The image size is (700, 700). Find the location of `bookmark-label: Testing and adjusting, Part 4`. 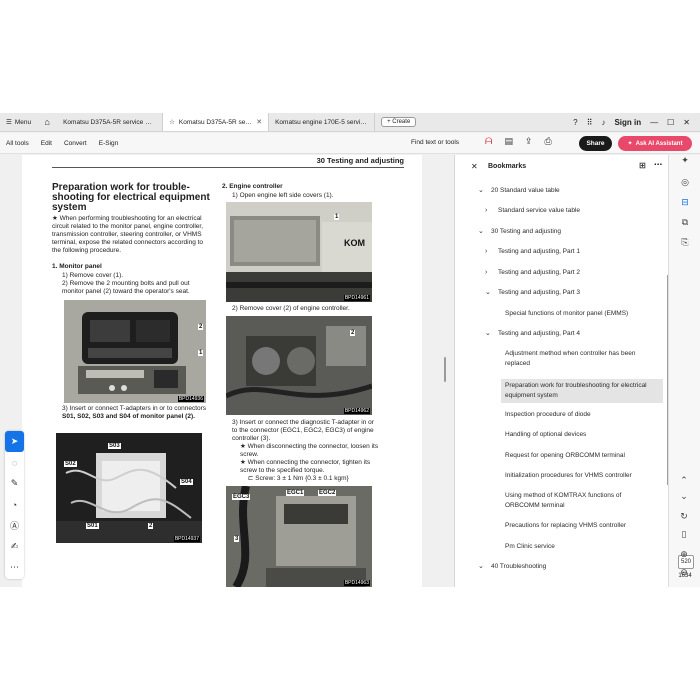

bookmark-label: Testing and adjusting, Part 4 is located at coordinates (539, 333).